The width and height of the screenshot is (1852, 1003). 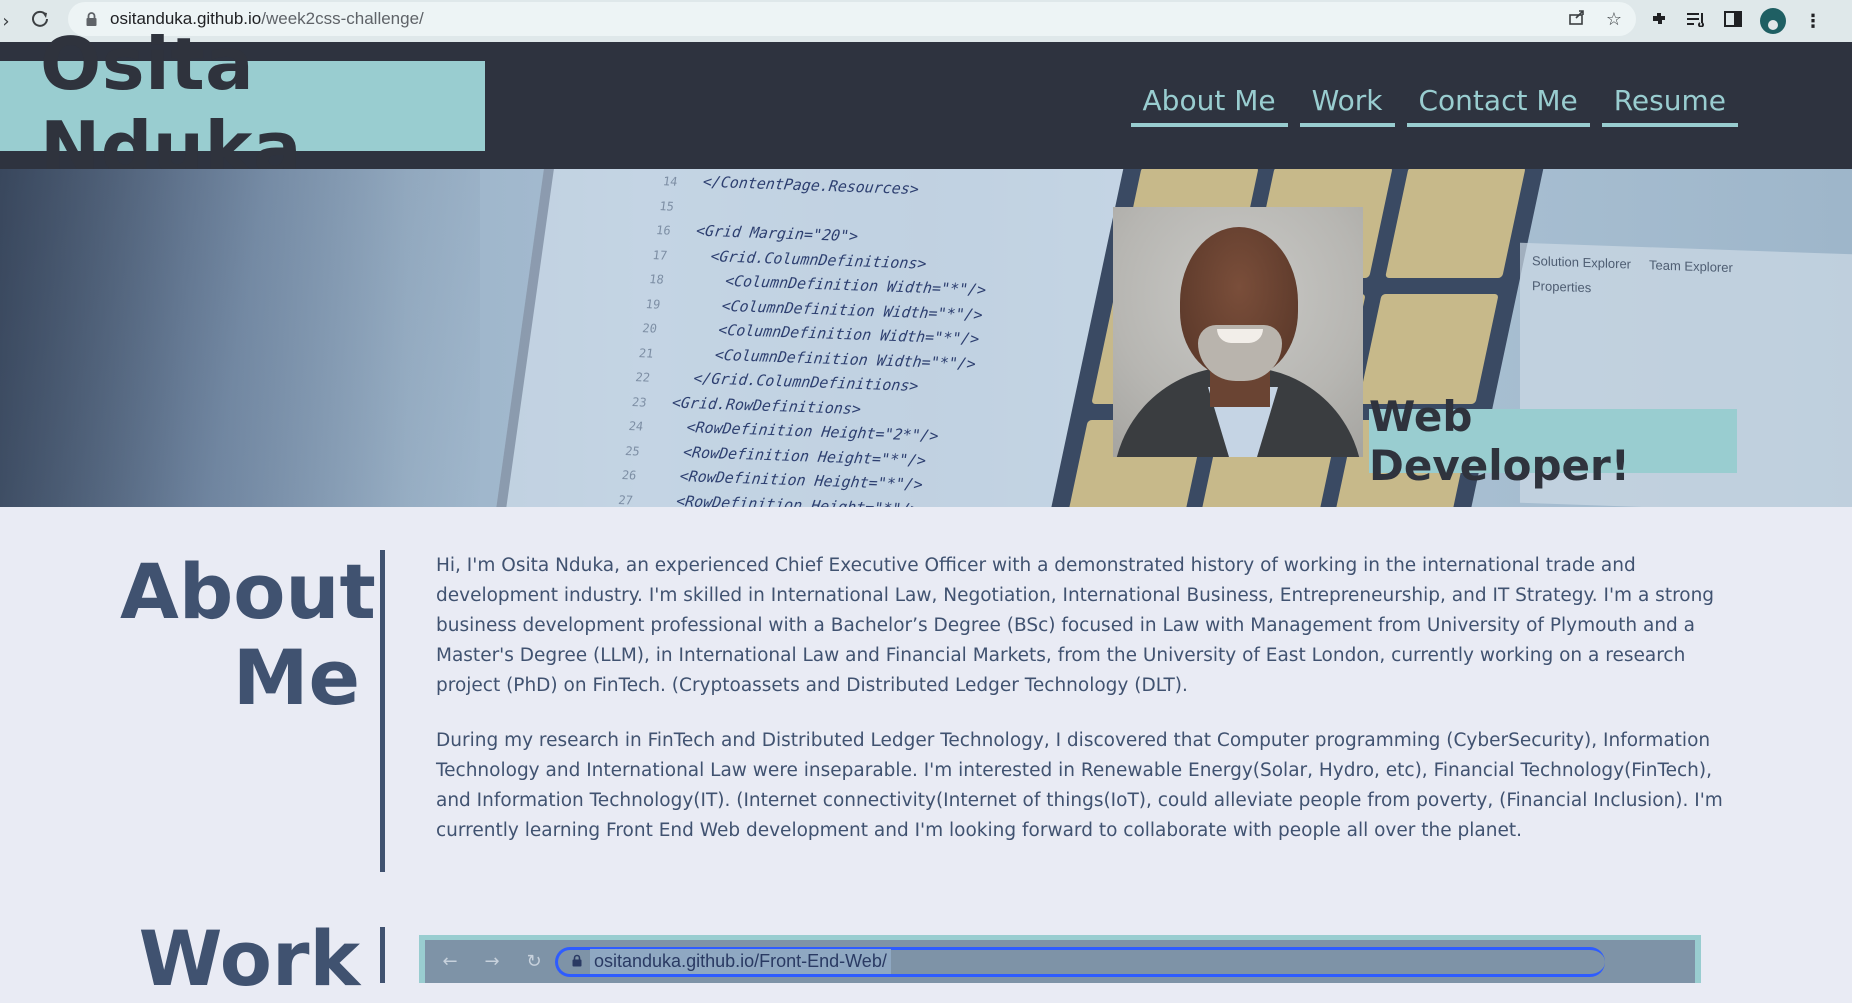 What do you see at coordinates (642, 377) in the screenshot?
I see `code-line-number: 22` at bounding box center [642, 377].